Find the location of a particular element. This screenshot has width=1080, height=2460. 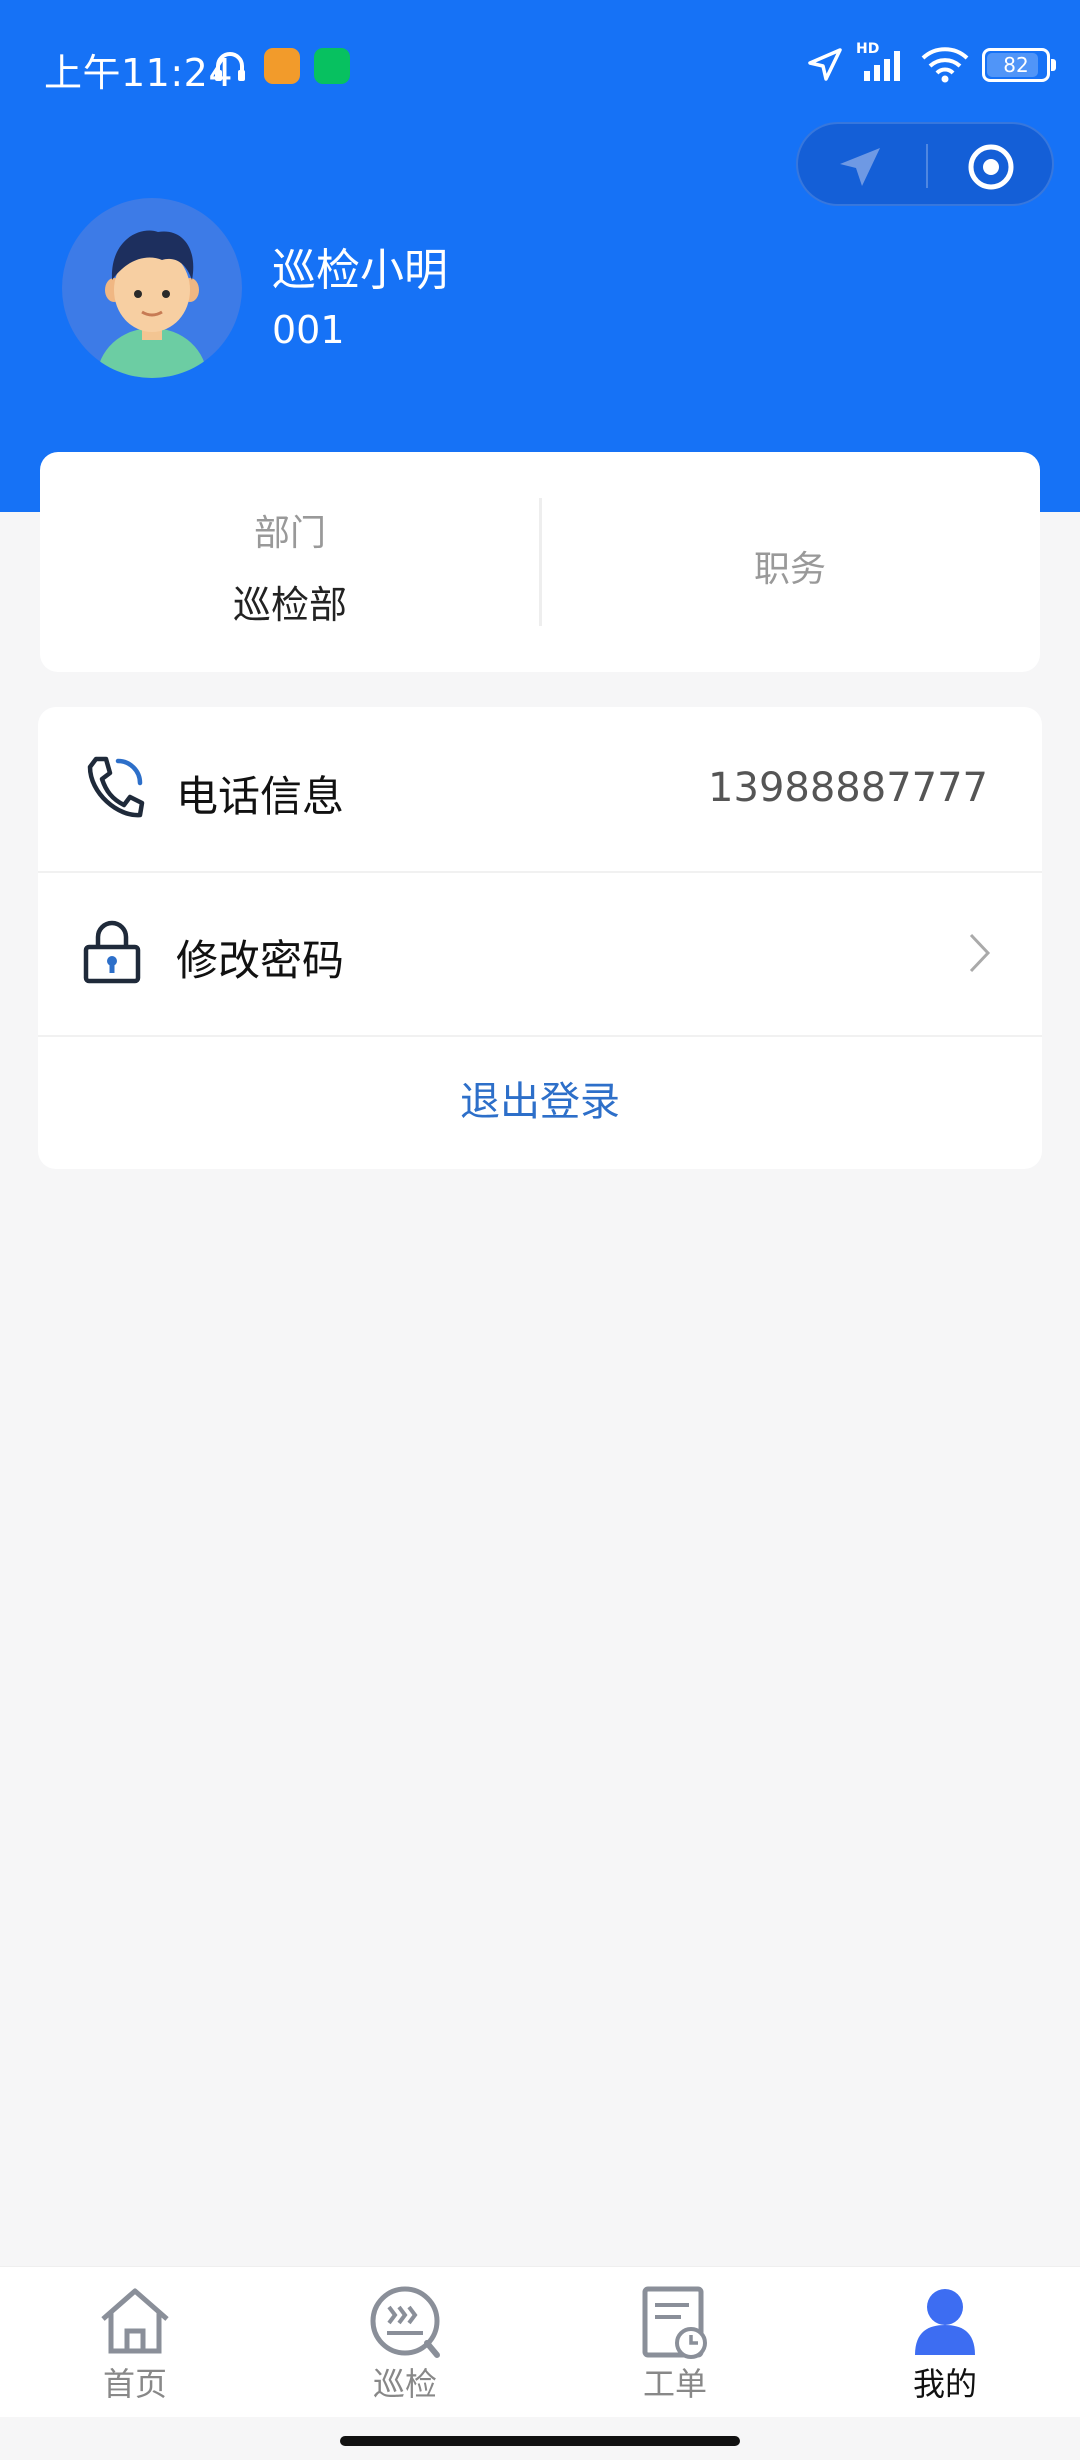

department-label: 部门 is located at coordinates (289, 533).